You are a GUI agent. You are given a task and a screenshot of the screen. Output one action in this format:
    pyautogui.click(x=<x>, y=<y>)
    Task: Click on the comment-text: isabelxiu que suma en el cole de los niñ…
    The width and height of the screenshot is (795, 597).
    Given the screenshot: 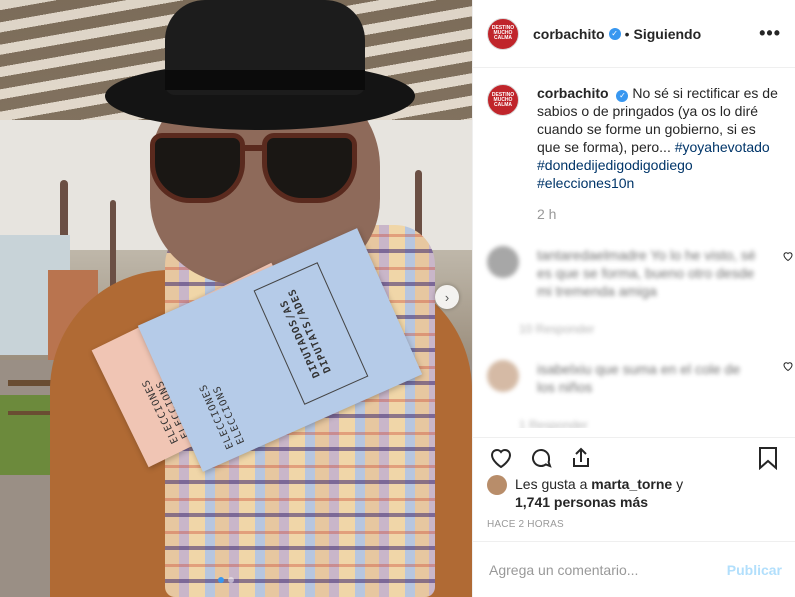 What is the action you would take?
    pyautogui.click(x=639, y=378)
    